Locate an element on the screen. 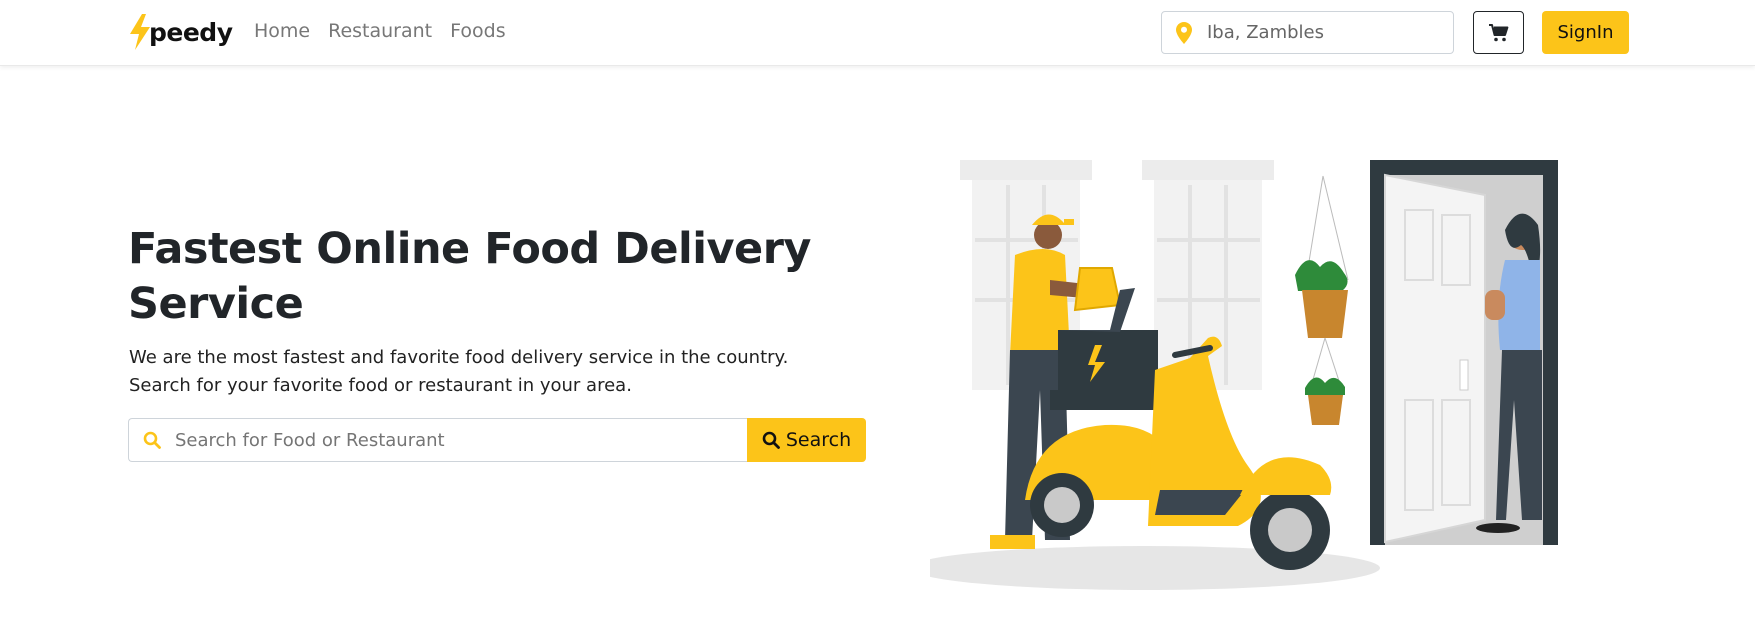 Image resolution: width=1755 pixels, height=642 pixels. search-button: Search is located at coordinates (806, 440).